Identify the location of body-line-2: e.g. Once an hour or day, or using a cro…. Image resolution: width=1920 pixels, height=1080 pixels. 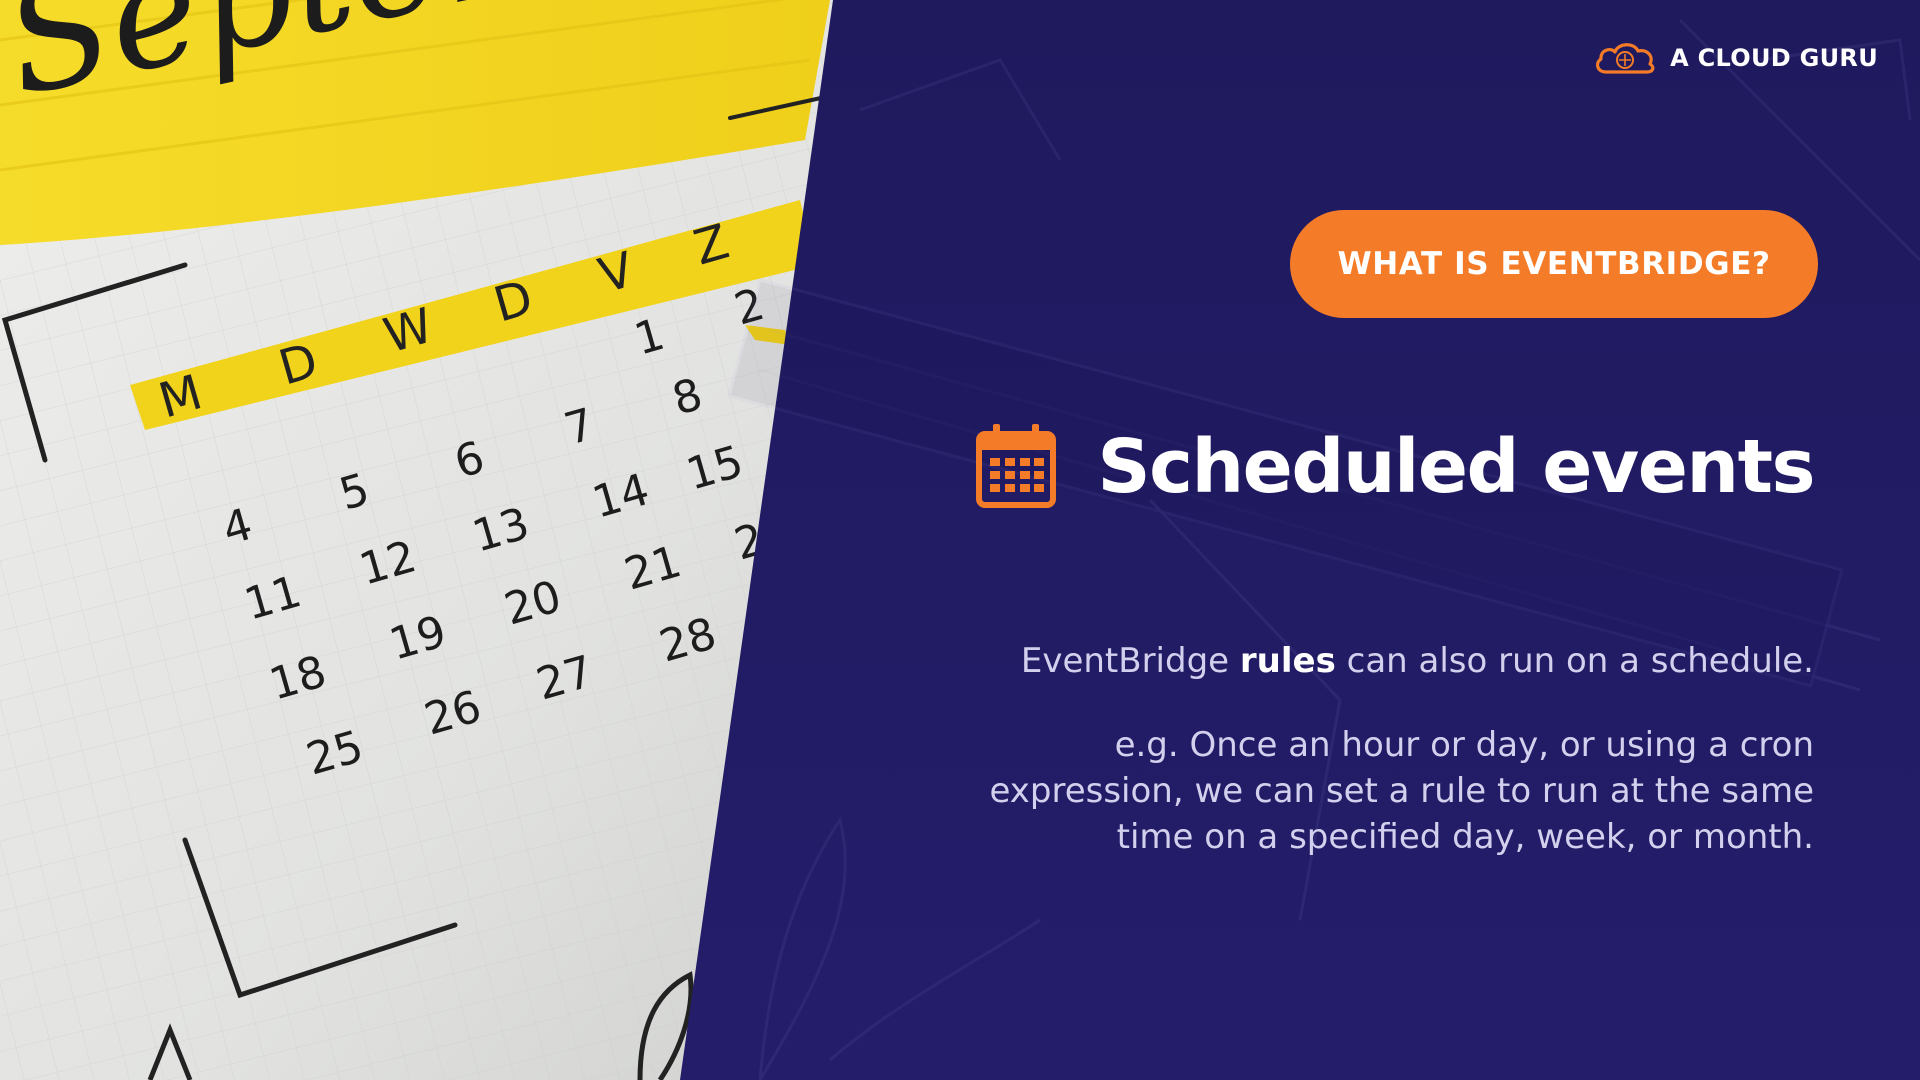
(1401, 791).